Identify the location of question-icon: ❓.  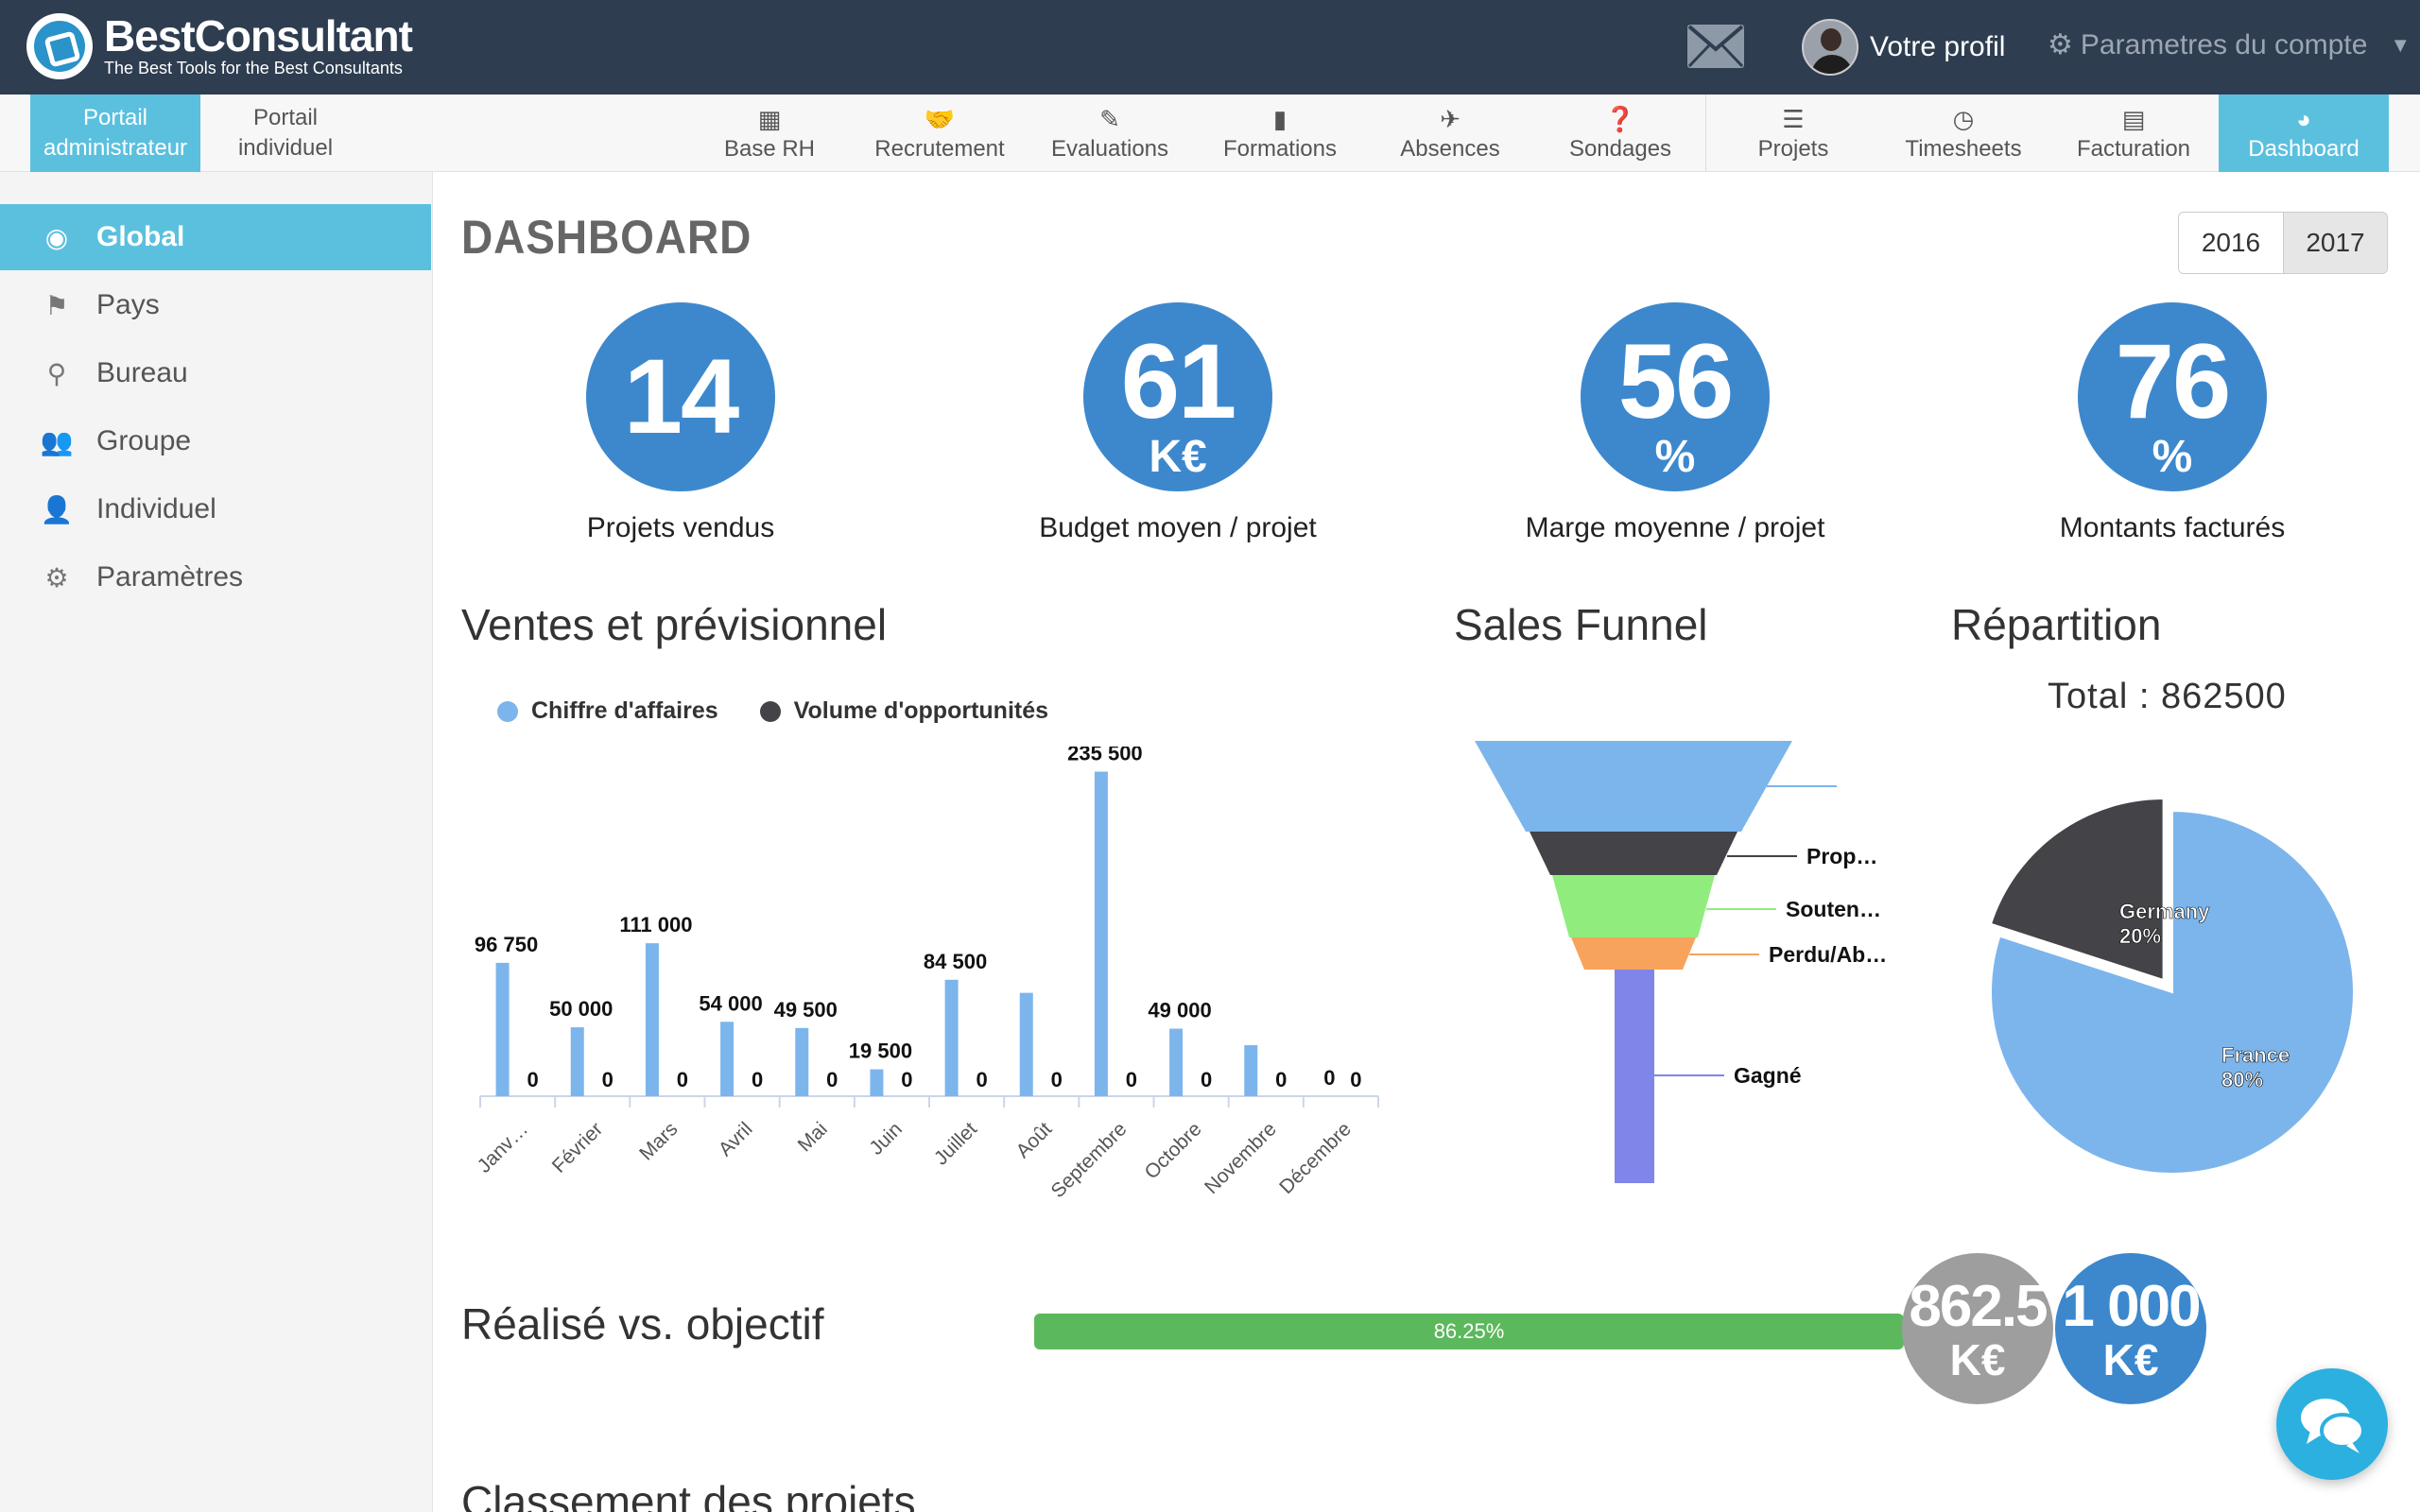
(1620, 119).